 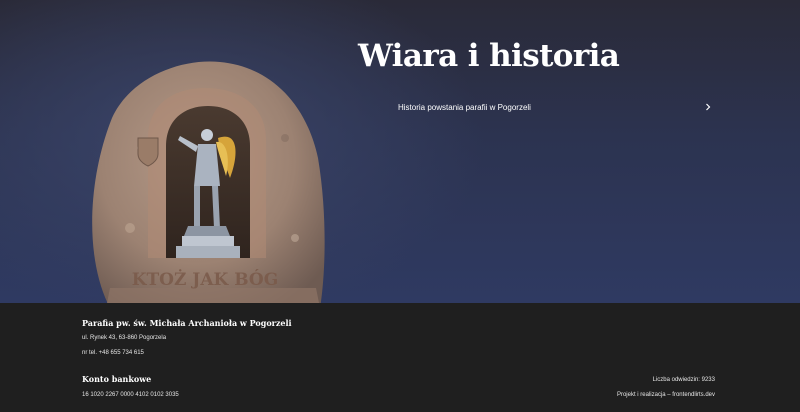 I want to click on page-title: Wiara i historia, so click(x=489, y=56).